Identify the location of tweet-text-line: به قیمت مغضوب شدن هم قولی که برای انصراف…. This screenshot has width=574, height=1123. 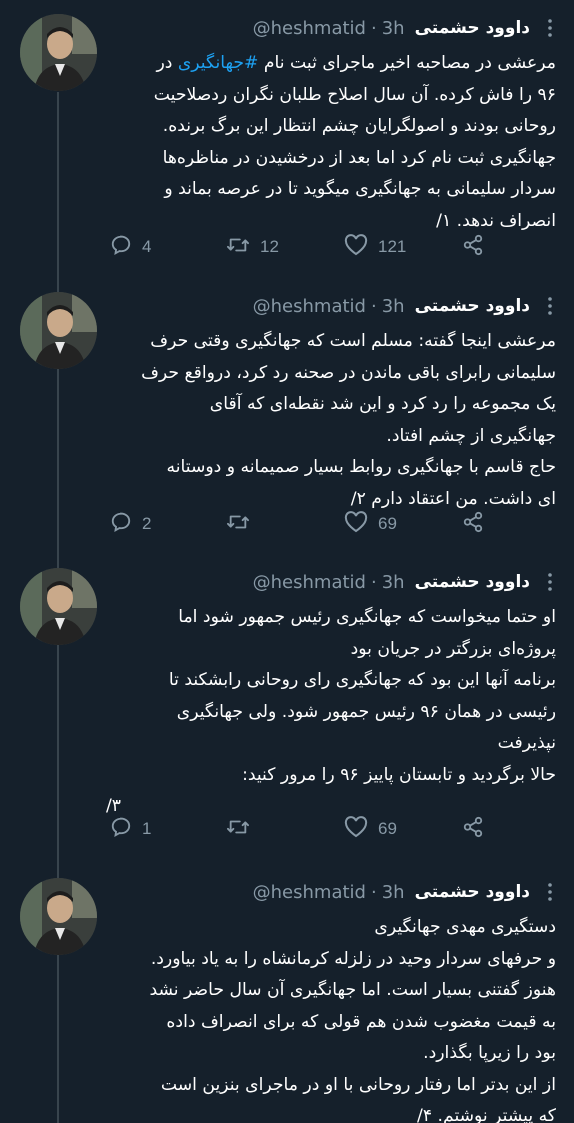
(361, 1021).